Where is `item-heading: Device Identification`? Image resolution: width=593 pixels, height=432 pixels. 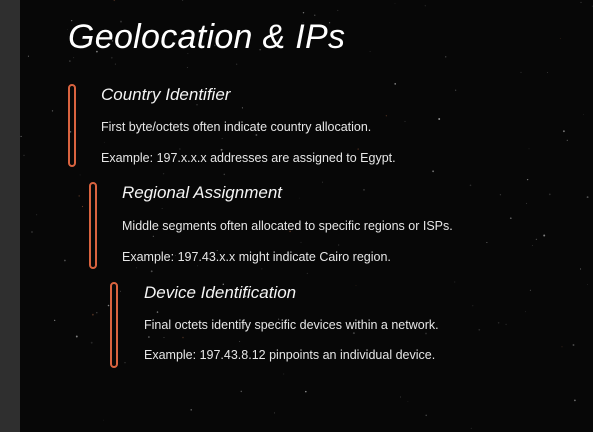 item-heading: Device Identification is located at coordinates (220, 292).